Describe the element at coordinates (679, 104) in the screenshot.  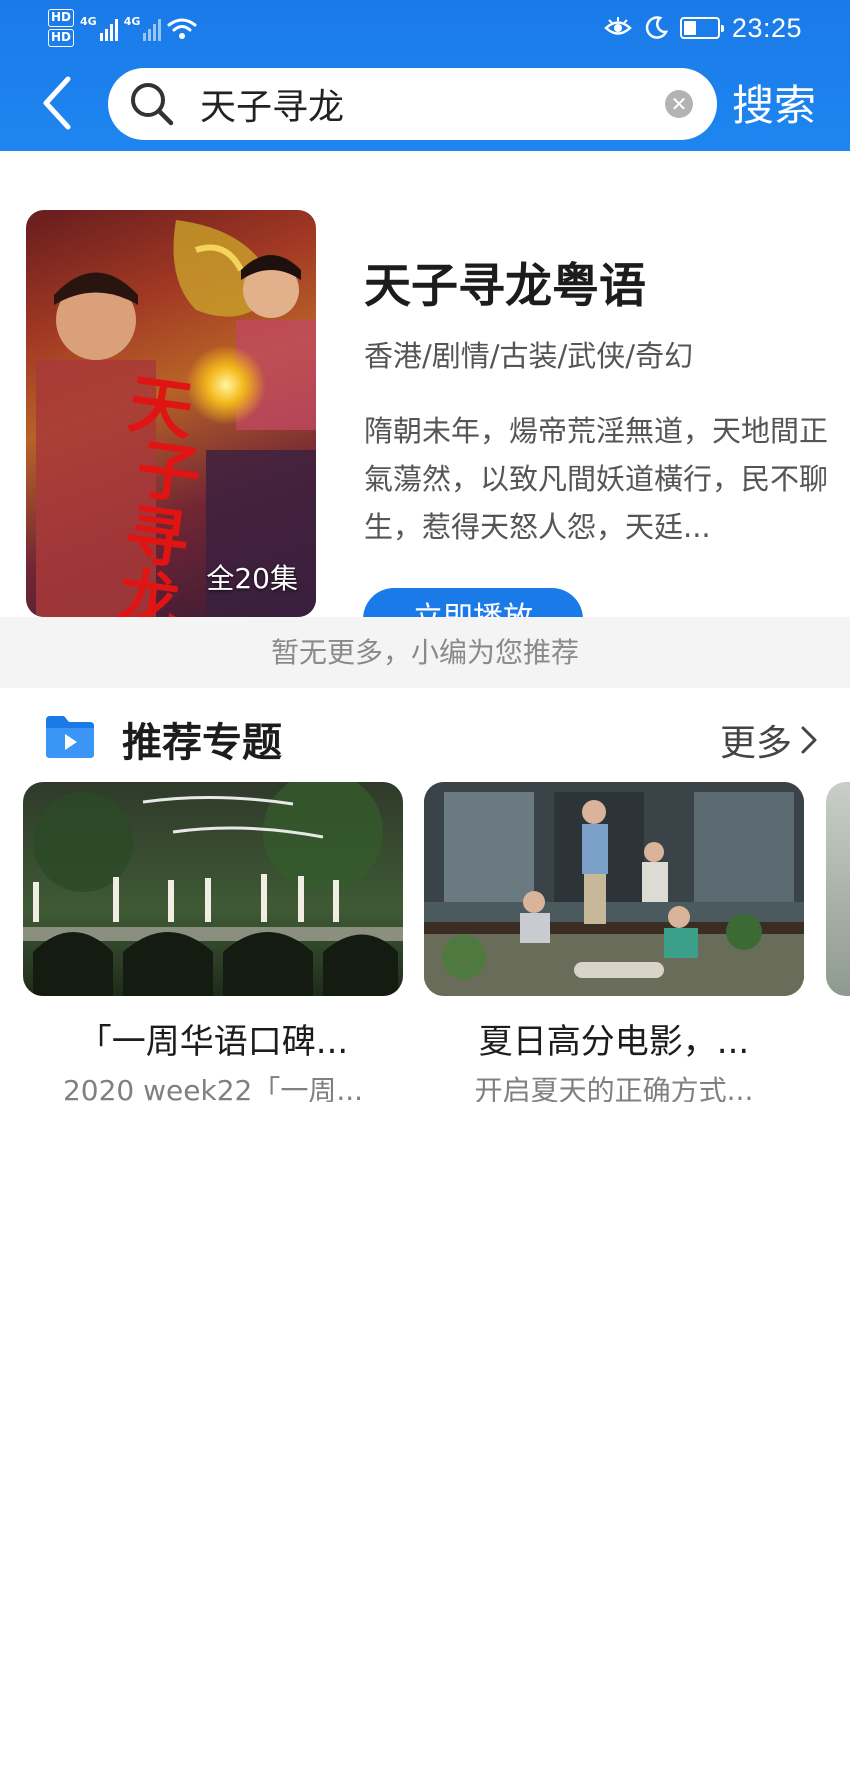
I see `clear-search-icon: ✕` at that location.